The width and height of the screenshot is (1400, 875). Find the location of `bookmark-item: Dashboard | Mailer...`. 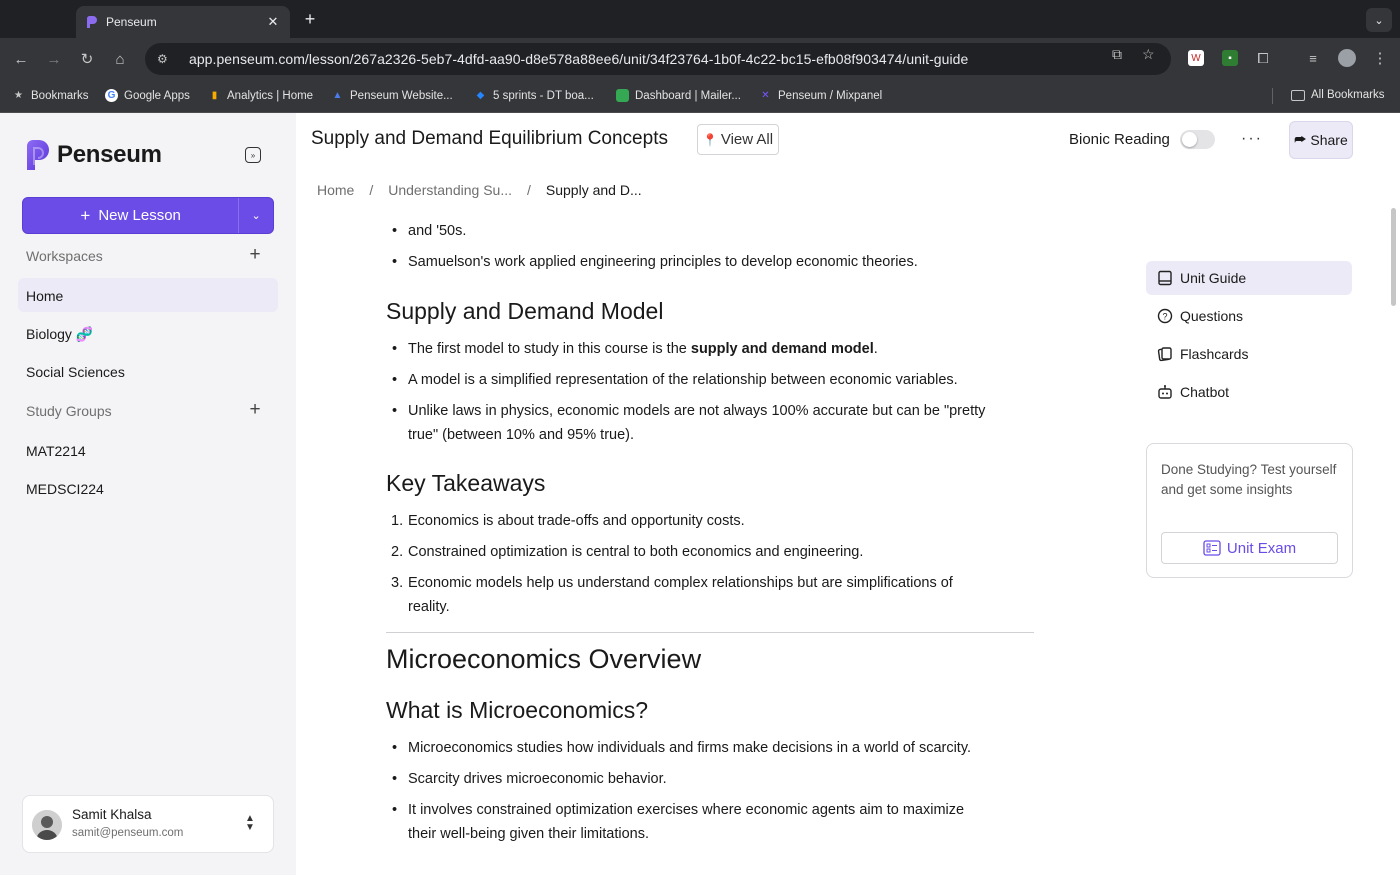

bookmark-item: Dashboard | Mailer... is located at coordinates (678, 95).